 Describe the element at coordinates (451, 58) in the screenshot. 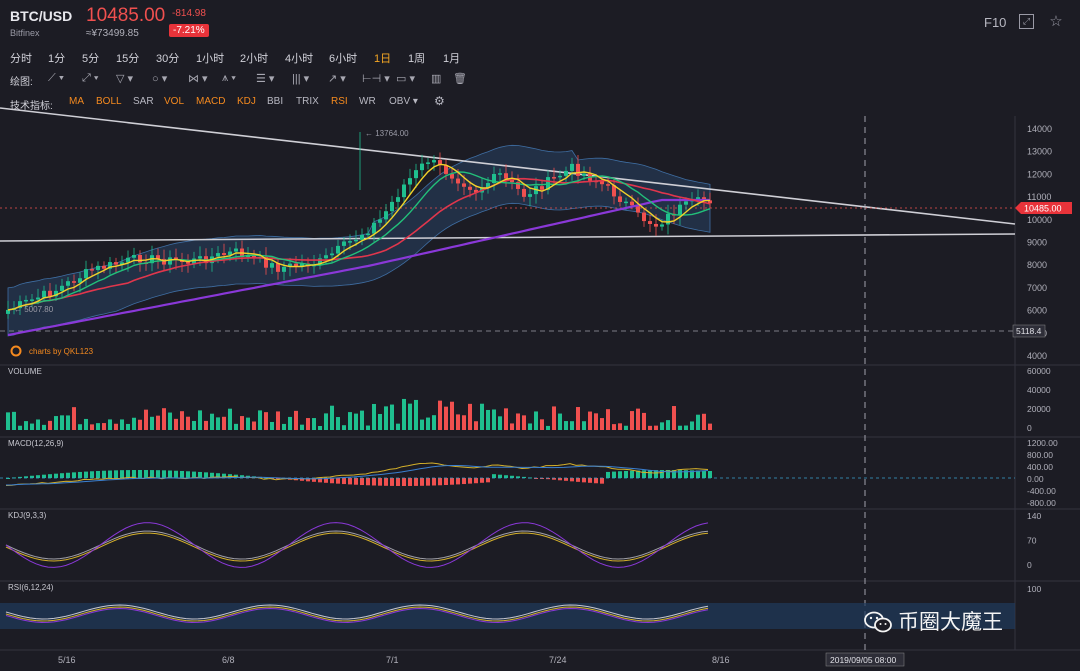

I see `tf-1mo: 1月` at that location.